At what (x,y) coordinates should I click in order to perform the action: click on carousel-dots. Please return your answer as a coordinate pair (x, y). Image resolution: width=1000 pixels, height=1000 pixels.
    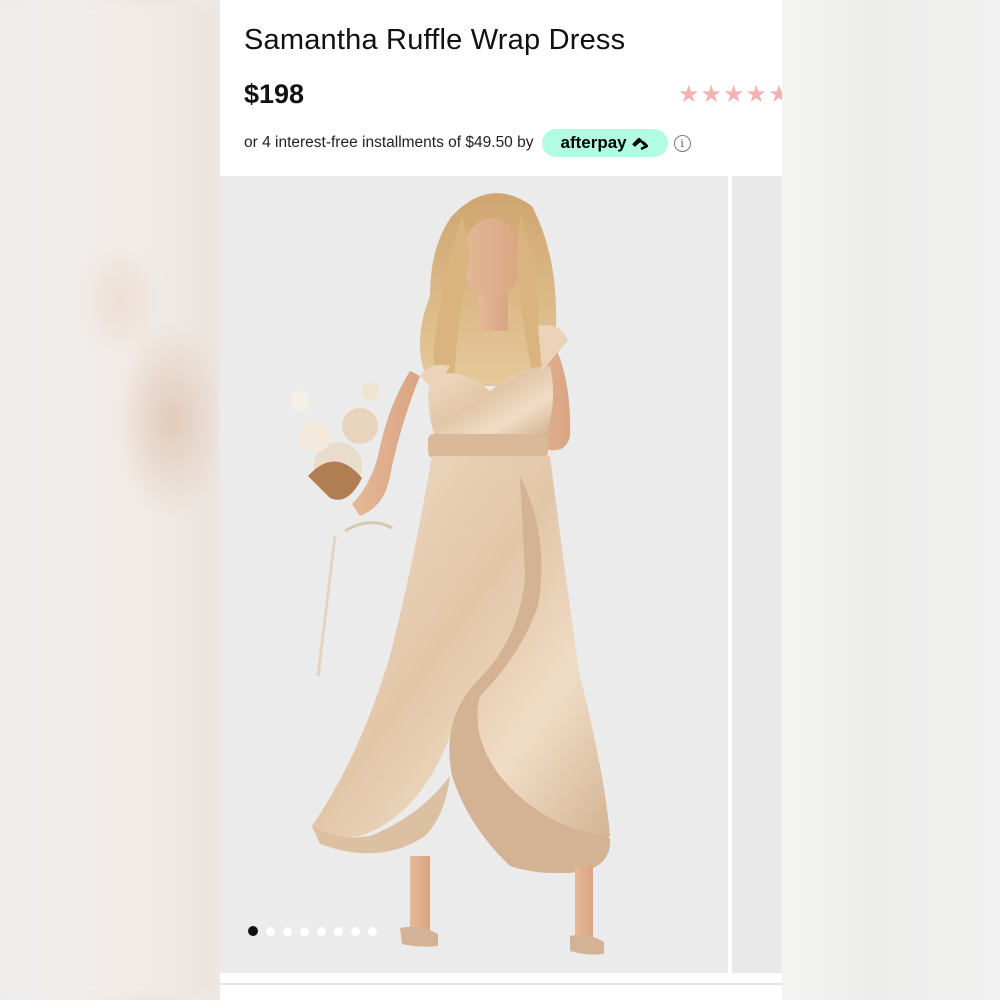
    Looking at the image, I should click on (312, 931).